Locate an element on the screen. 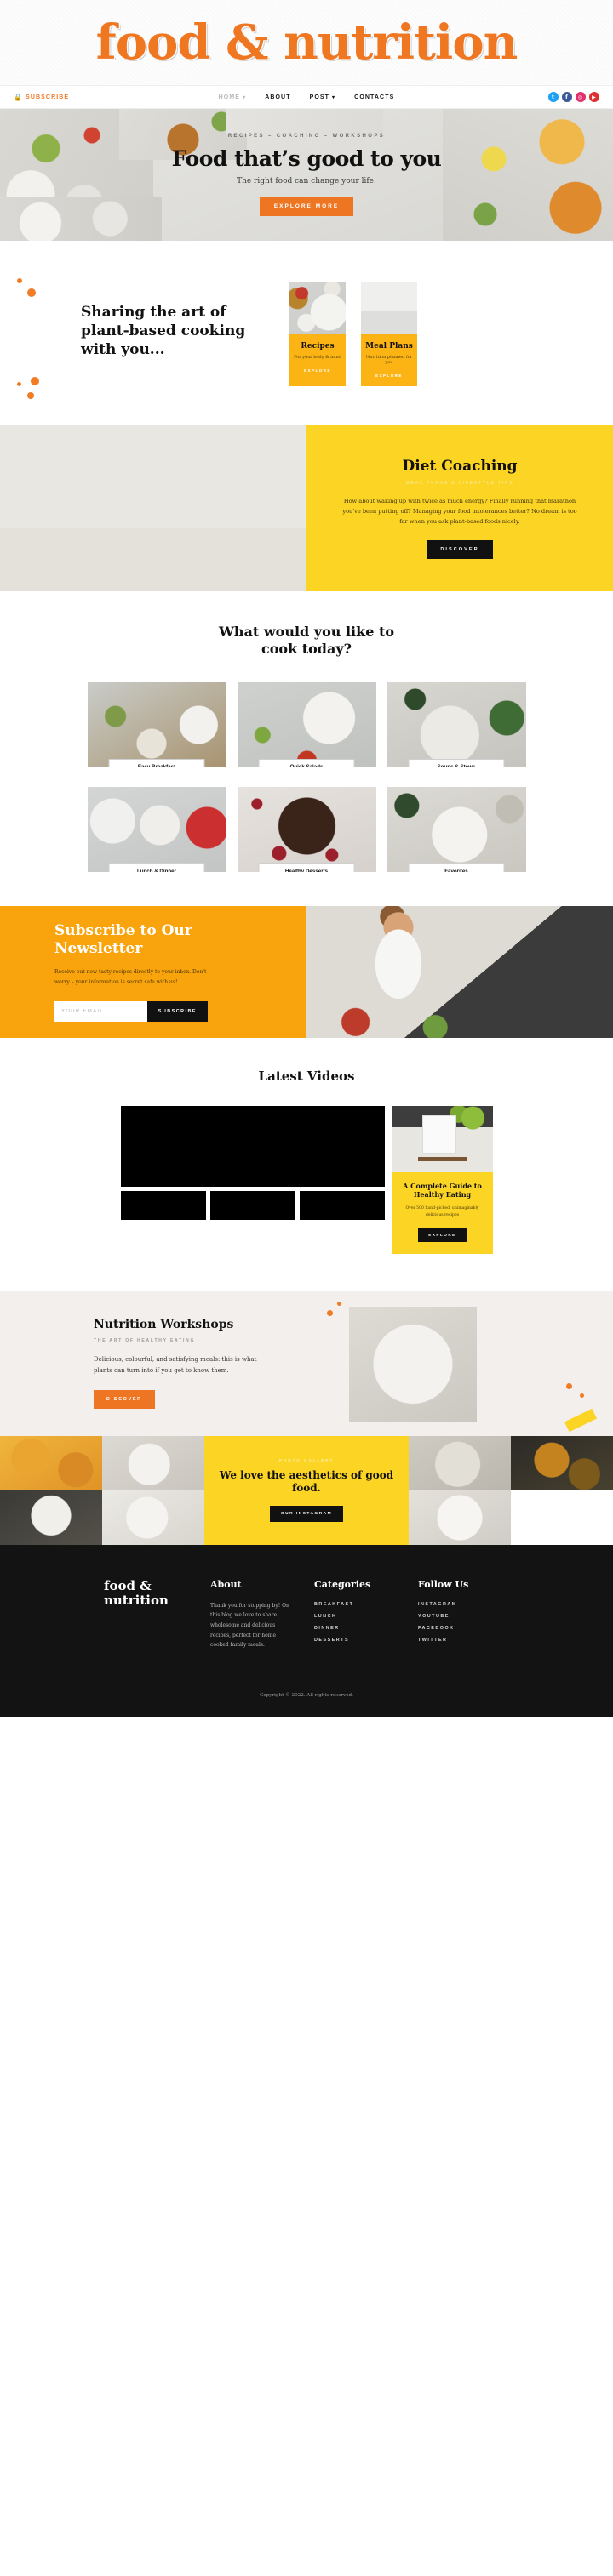 The image size is (613, 2576). workshops-kicker: THE ART OF HEALTHY EATING is located at coordinates (145, 1341).